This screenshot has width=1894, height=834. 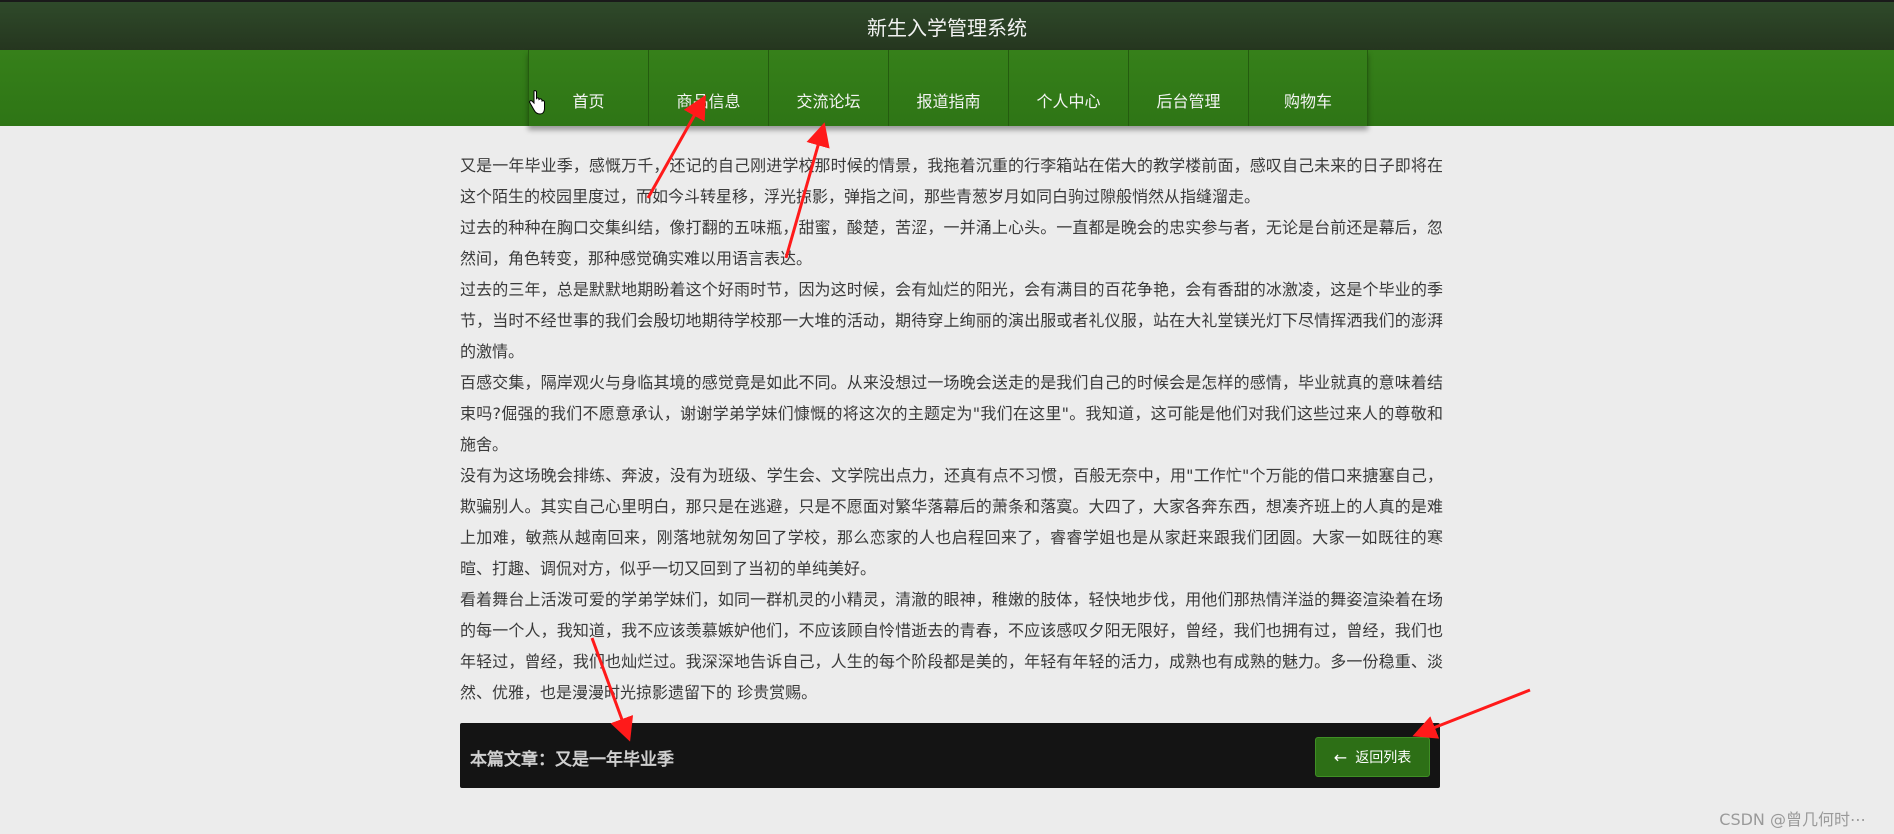 What do you see at coordinates (512, 760) in the screenshot?
I see `current-article-prefix: 本篇文章：` at bounding box center [512, 760].